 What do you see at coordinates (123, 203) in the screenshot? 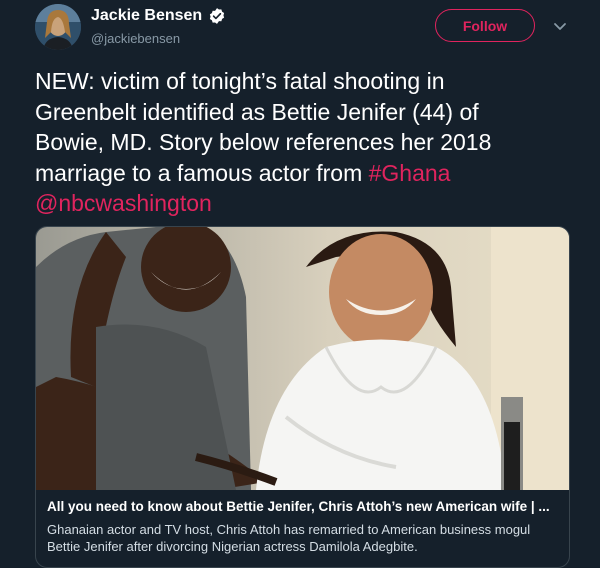
I see `mention-link: @nbcwashington` at bounding box center [123, 203].